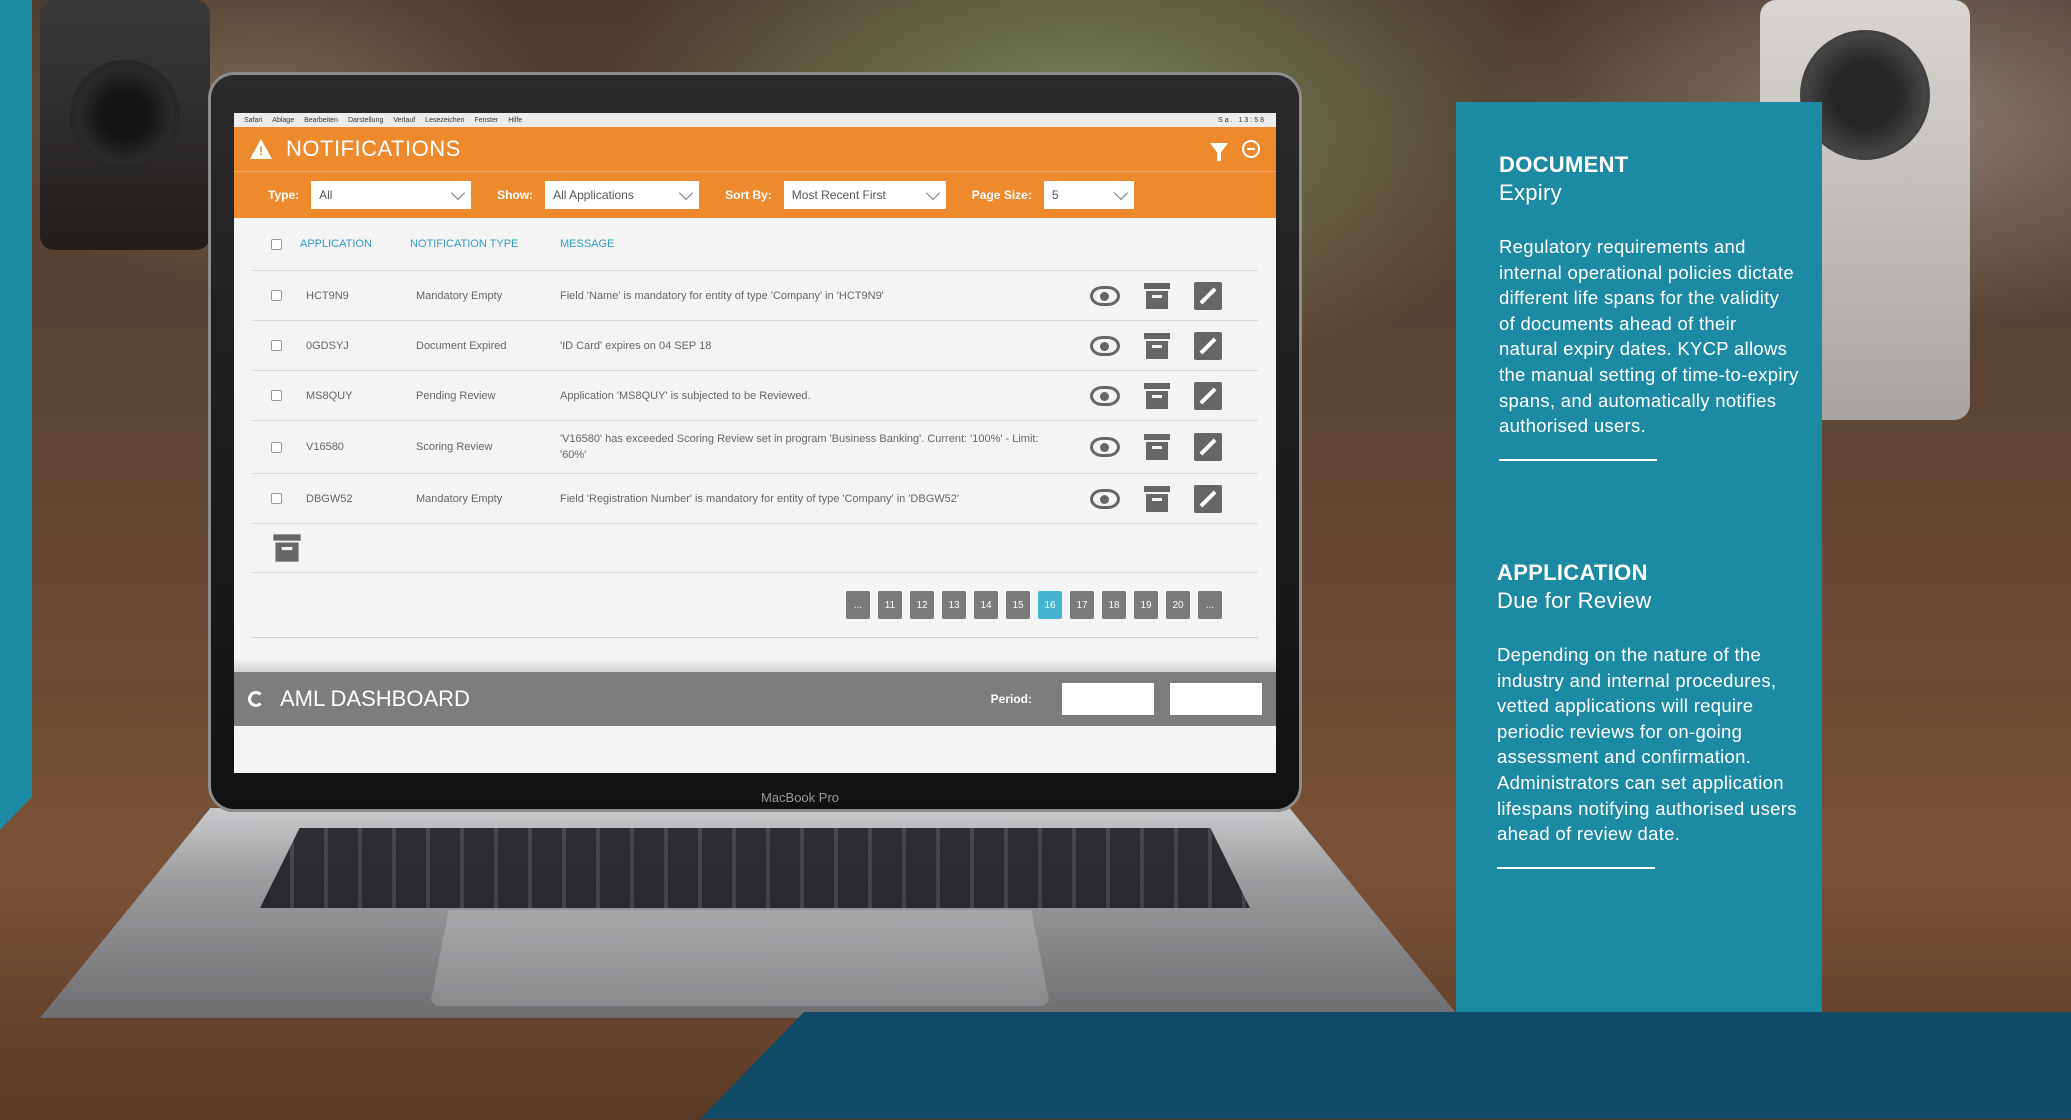 This screenshot has width=2071, height=1120. I want to click on menu-item: Fenster, so click(486, 120).